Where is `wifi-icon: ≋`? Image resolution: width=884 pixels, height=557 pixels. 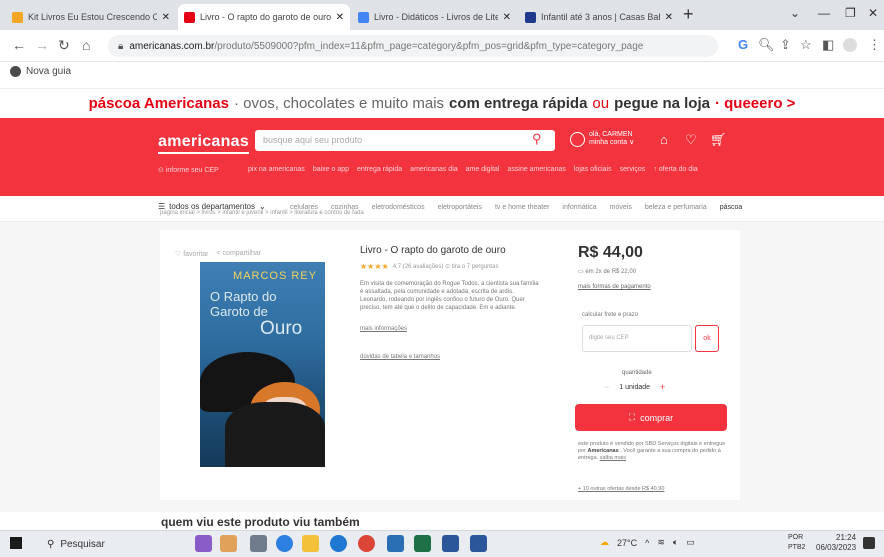 wifi-icon: ≋ is located at coordinates (661, 542).